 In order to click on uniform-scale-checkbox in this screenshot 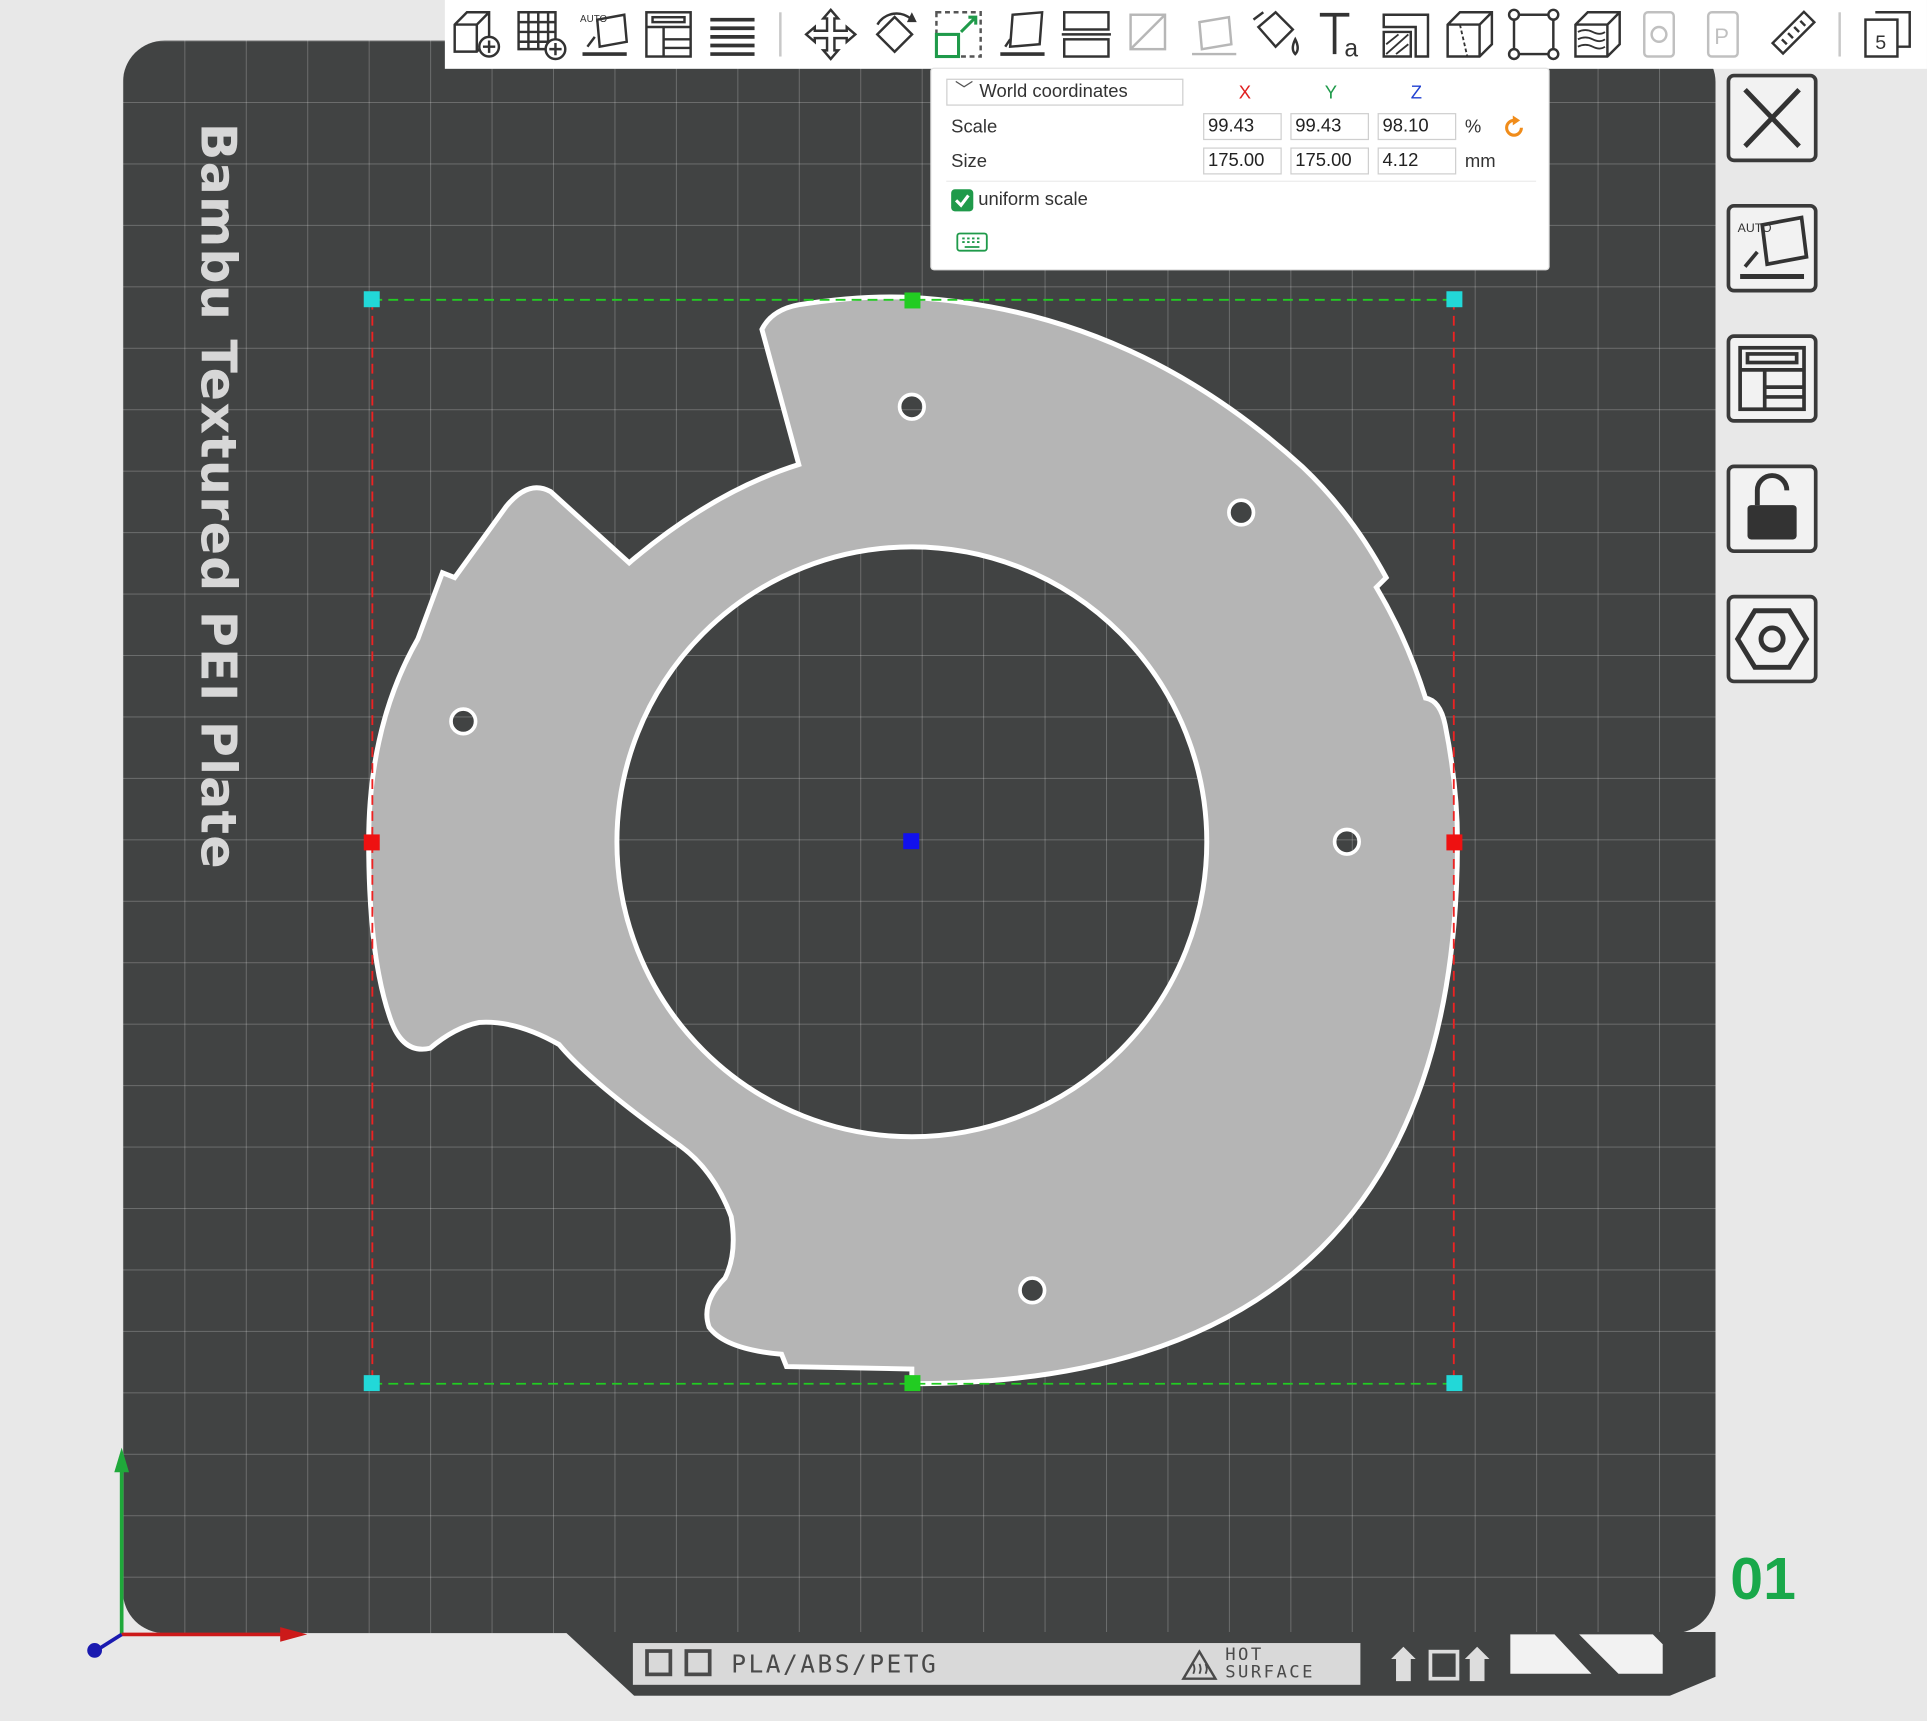, I will do `click(962, 200)`.